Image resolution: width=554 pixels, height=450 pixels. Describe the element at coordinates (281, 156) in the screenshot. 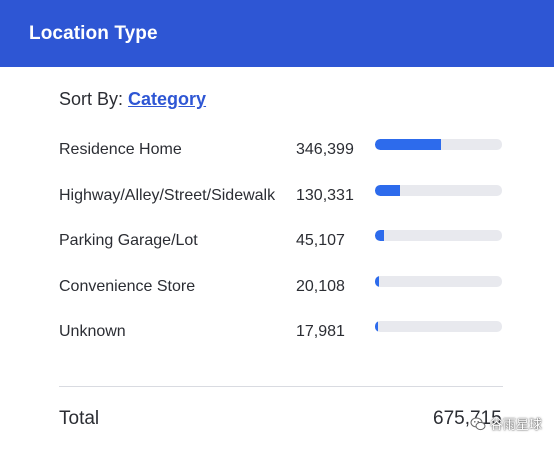

I see `list-item: Residence Home 346,399` at that location.